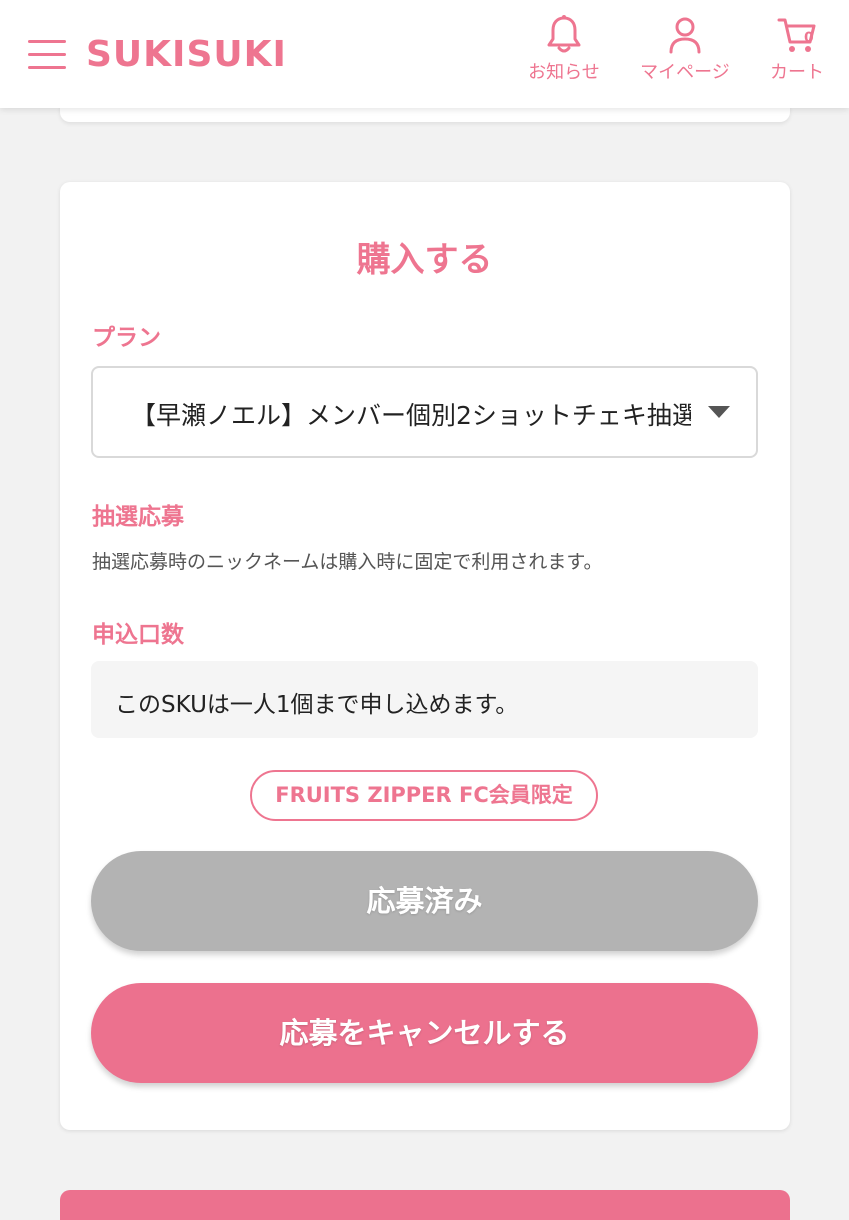  I want to click on plan-label: プラン, so click(126, 338).